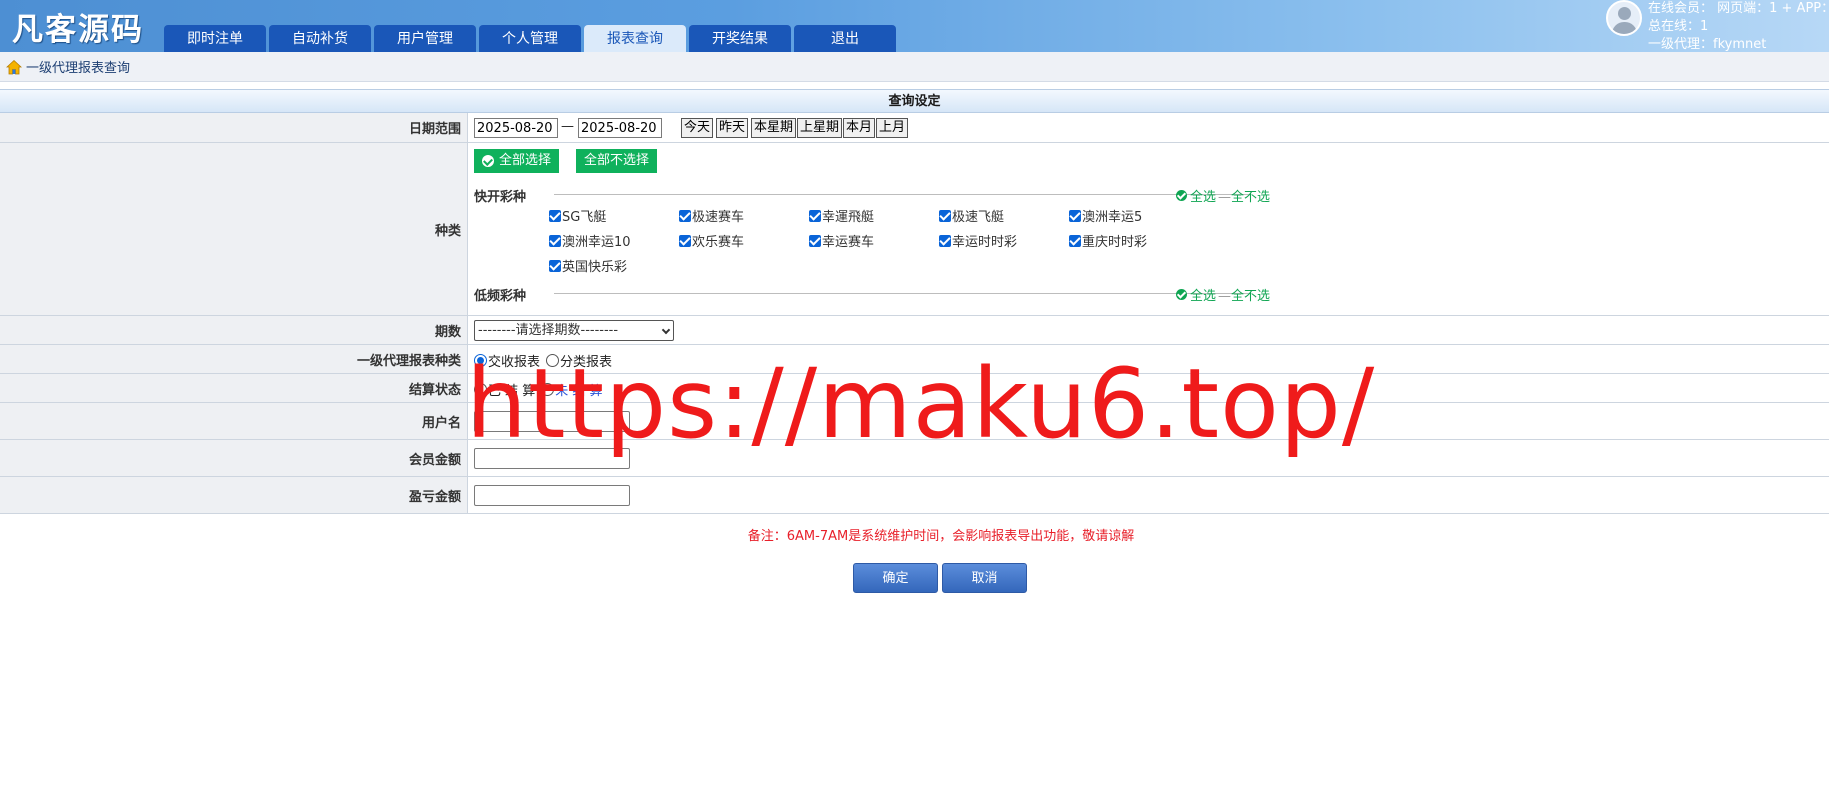 This screenshot has height=789, width=1829. I want to click on cancel-button: 取消, so click(984, 578).